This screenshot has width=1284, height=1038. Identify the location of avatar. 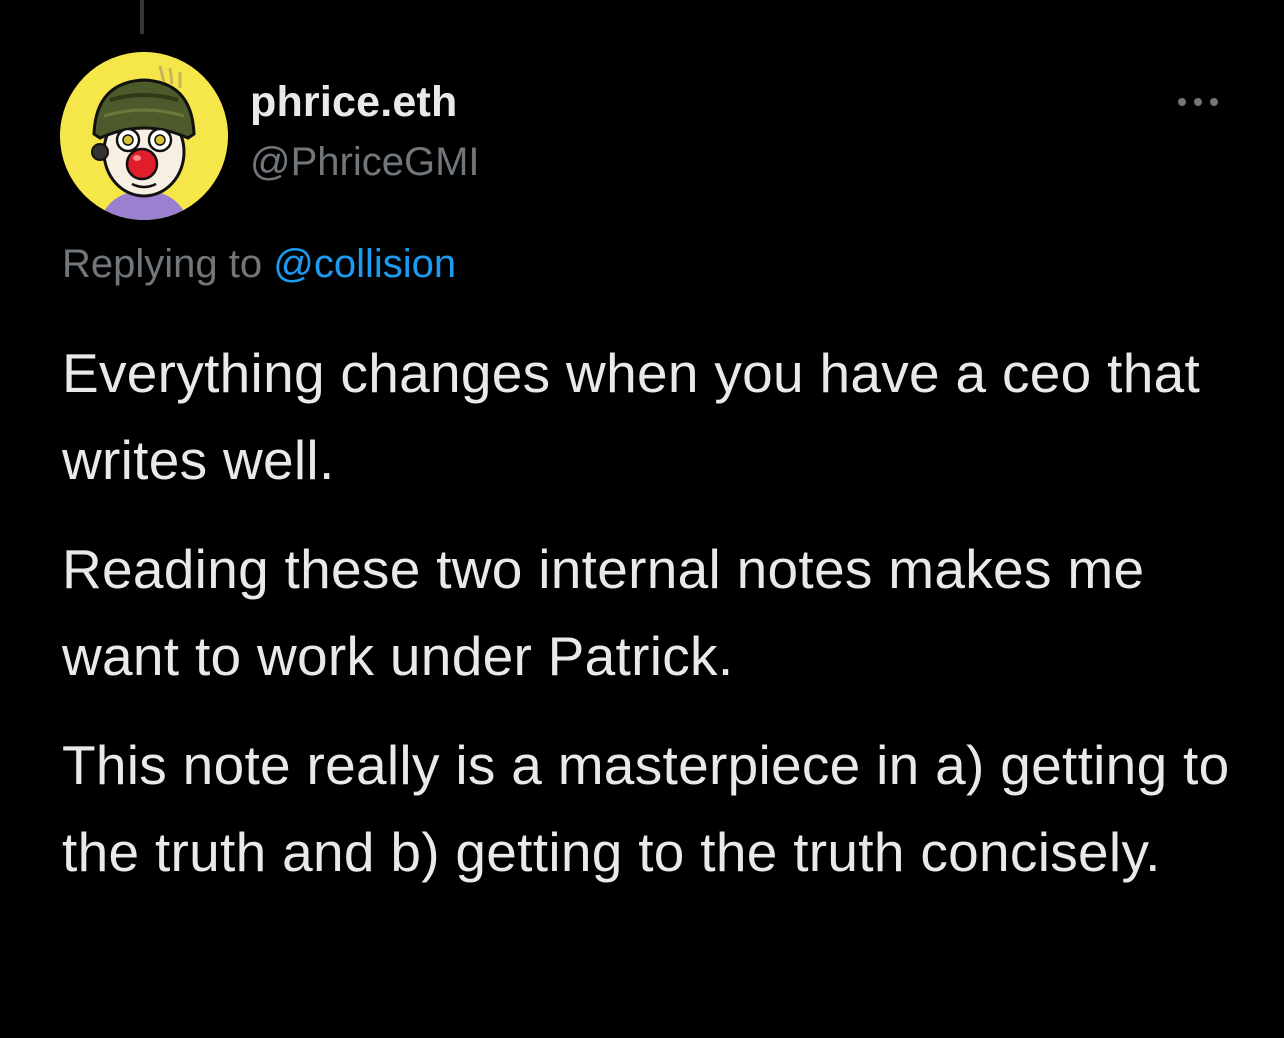
(144, 136).